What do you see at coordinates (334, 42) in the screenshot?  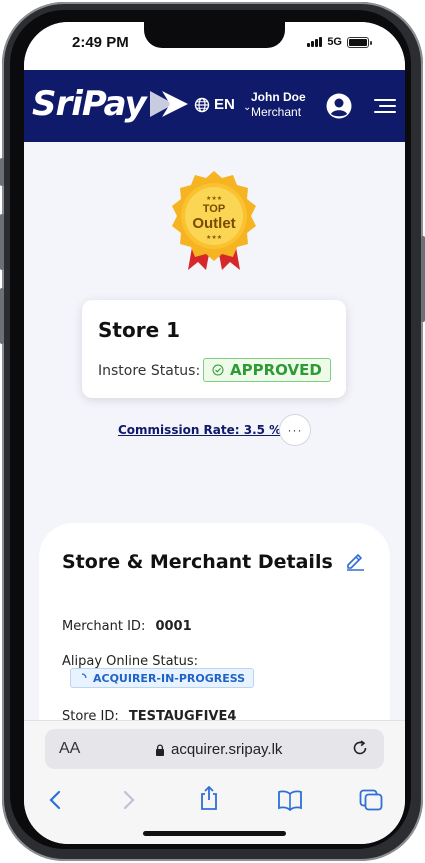 I see `network-type: 5G` at bounding box center [334, 42].